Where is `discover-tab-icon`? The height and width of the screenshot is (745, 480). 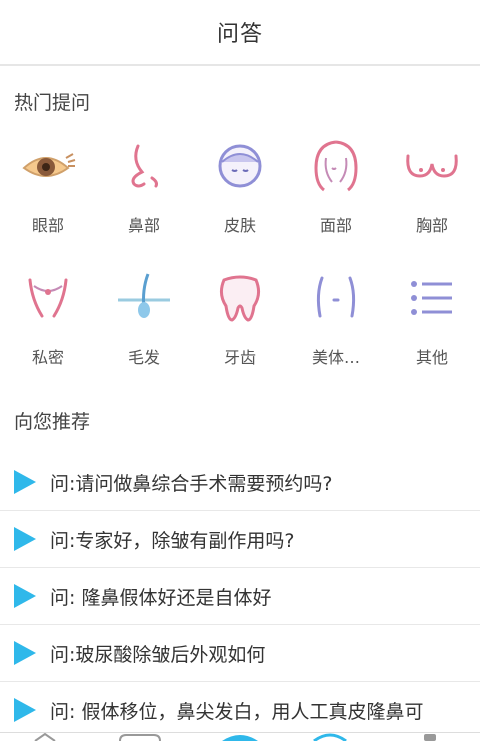
discover-tab-icon is located at coordinates (330, 735).